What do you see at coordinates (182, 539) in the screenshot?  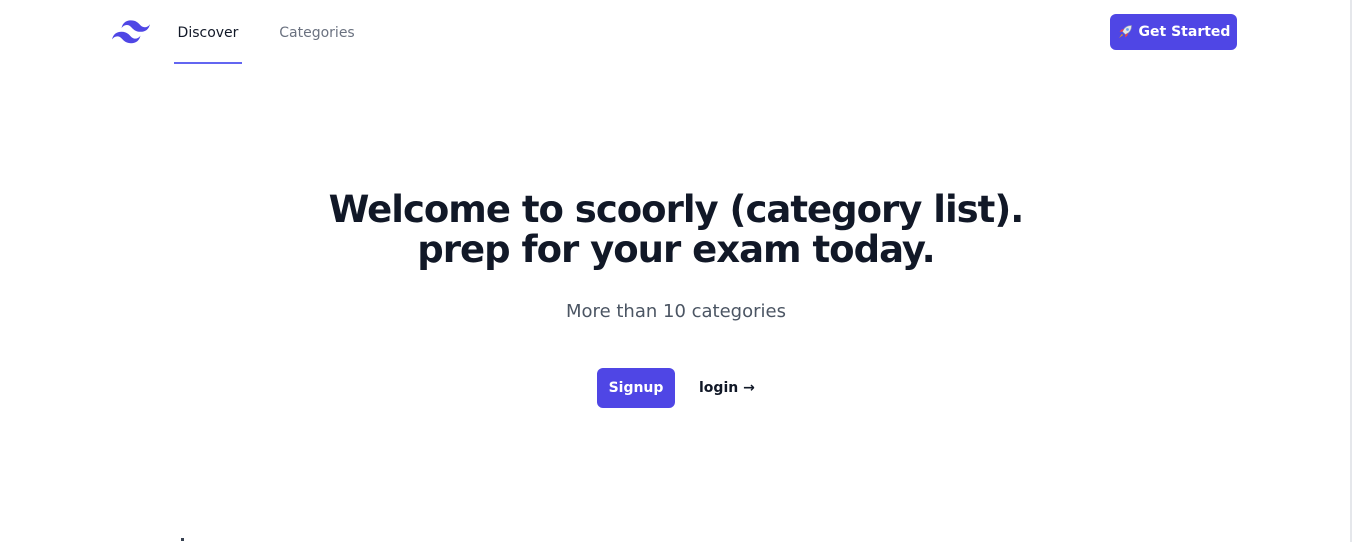 I see `content-edge-mark` at bounding box center [182, 539].